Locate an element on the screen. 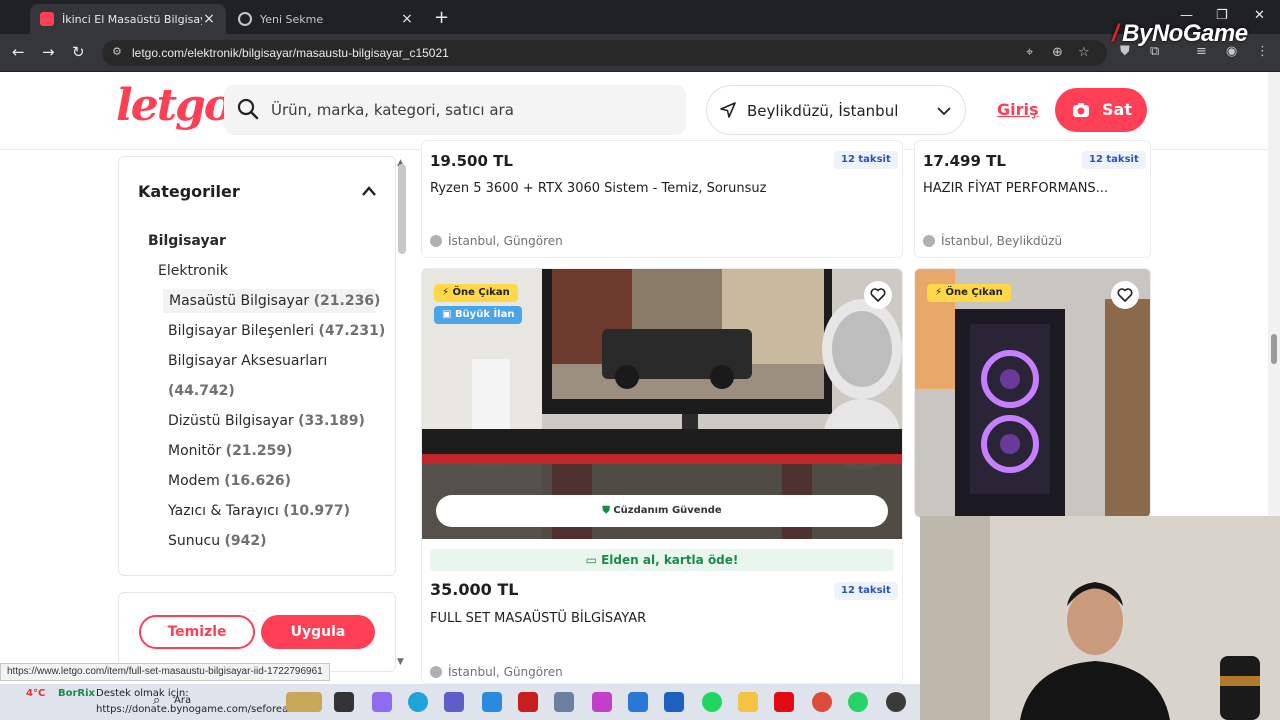 This screenshot has width=1280, height=720. category-item-monitor: Monitör (21.259) is located at coordinates (230, 451).